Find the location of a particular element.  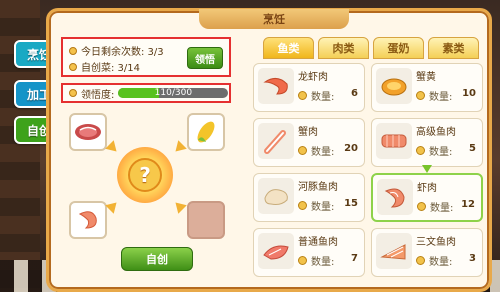

crab-meat-icon is located at coordinates (276, 141).